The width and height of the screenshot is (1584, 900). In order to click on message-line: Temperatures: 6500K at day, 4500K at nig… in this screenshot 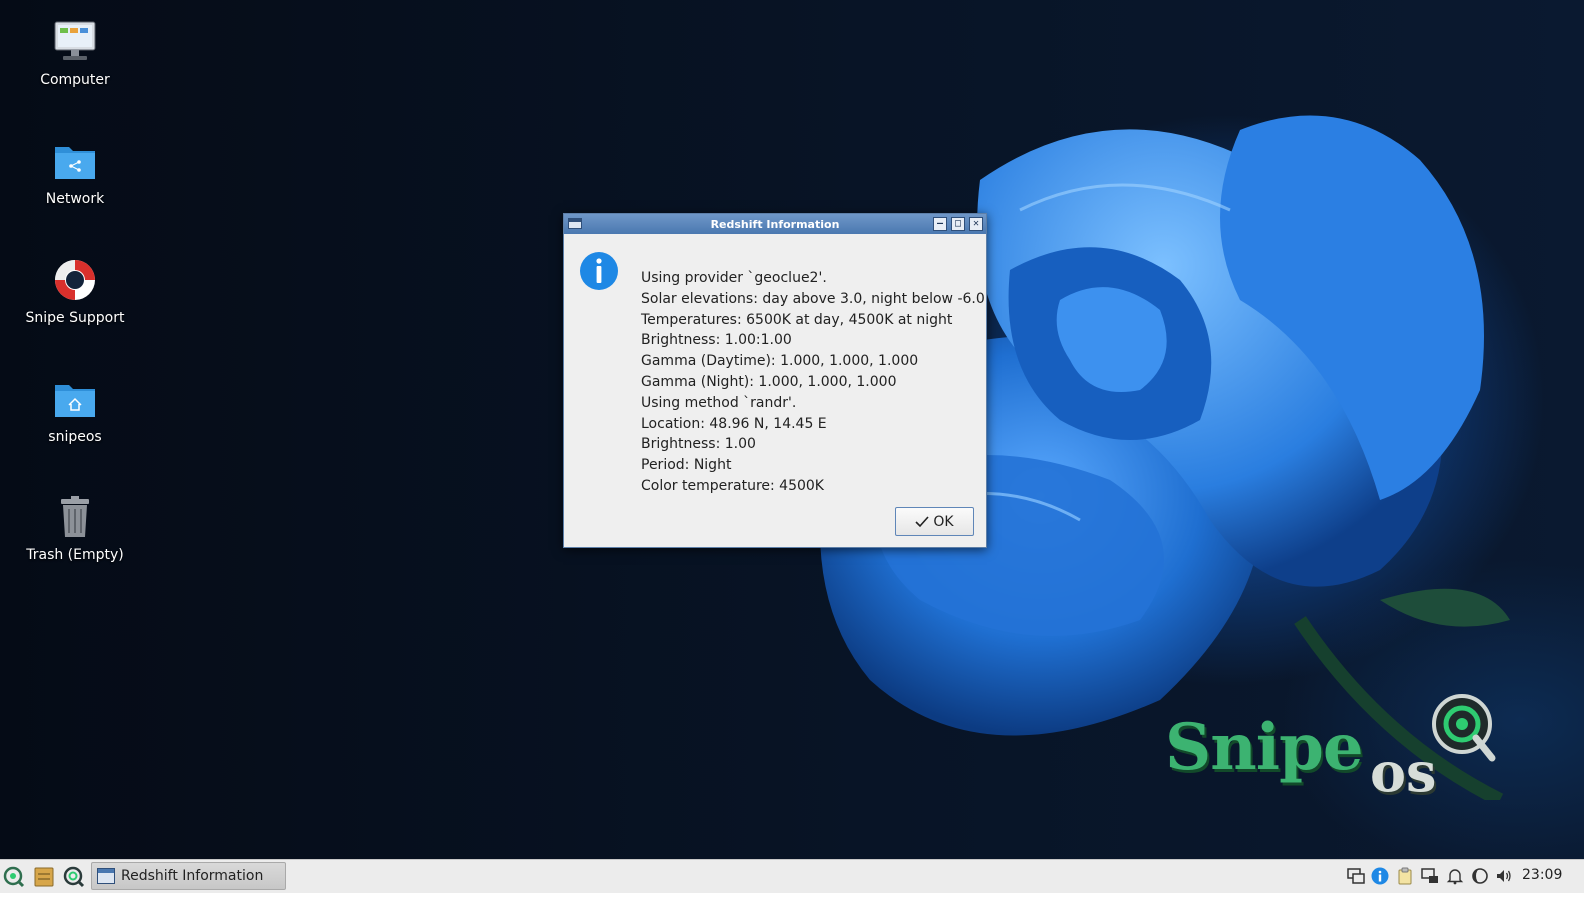, I will do `click(797, 319)`.